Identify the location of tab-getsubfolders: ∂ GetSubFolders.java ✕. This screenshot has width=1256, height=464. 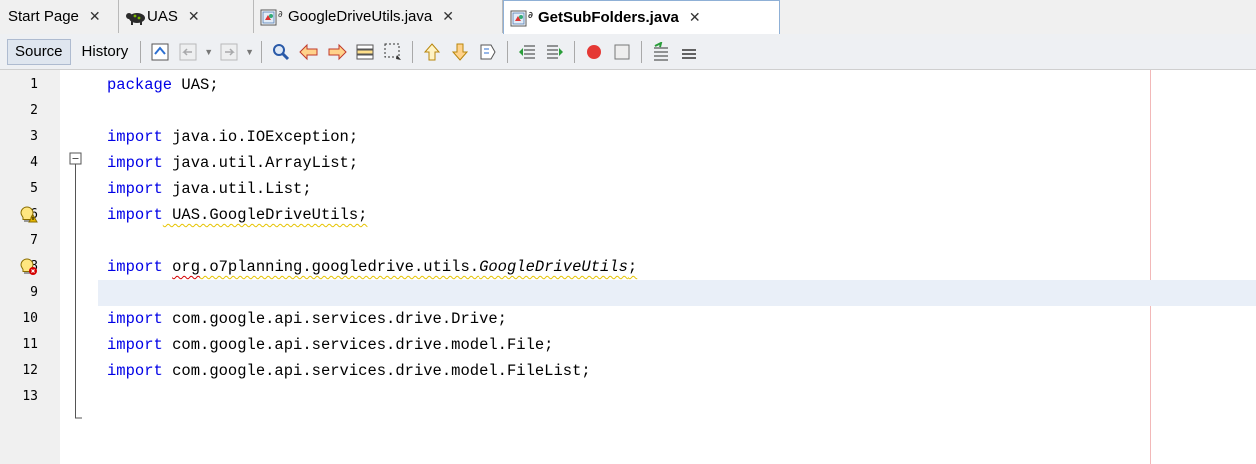
(641, 17).